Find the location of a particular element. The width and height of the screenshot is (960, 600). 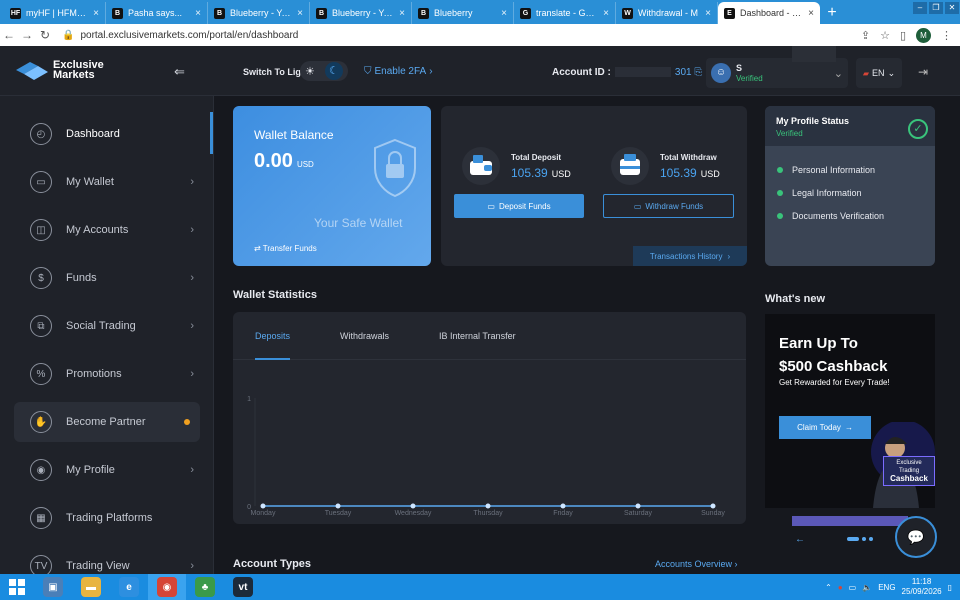

taskbar-app: e is located at coordinates (129, 587).